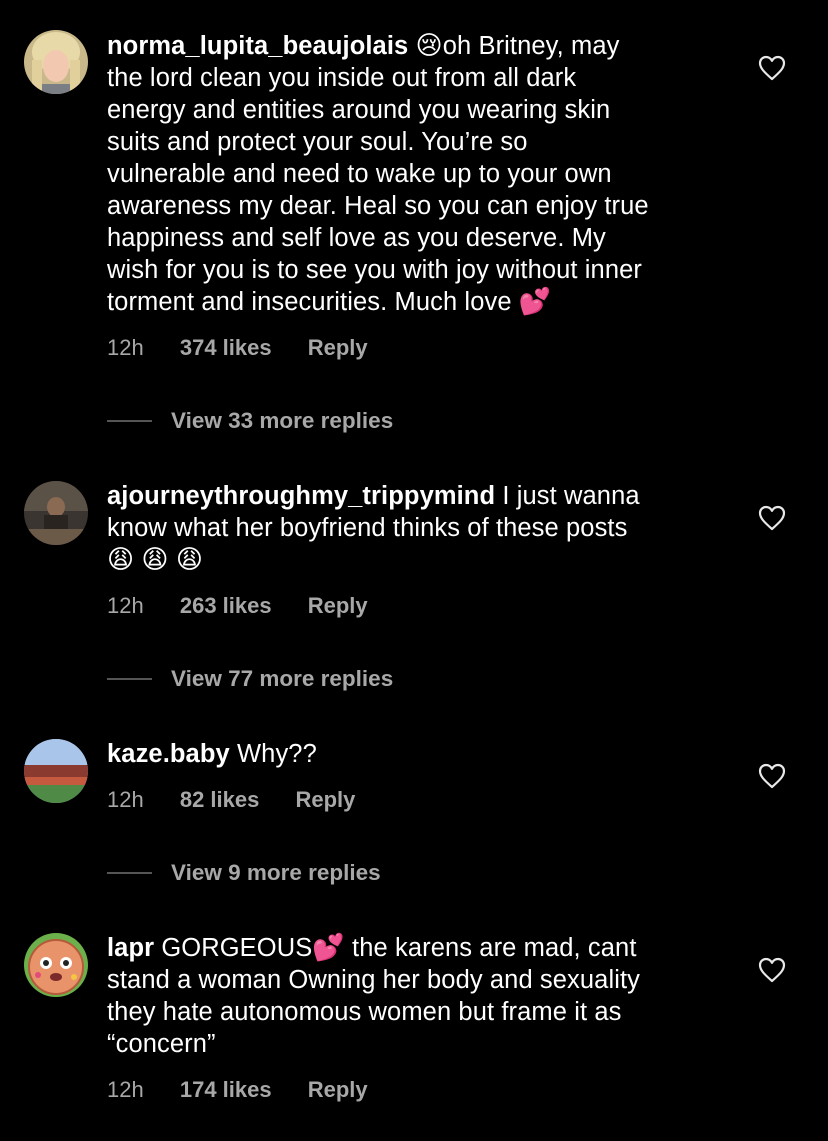 The width and height of the screenshot is (828, 1141). Describe the element at coordinates (282, 678) in the screenshot. I see `view-replies-label: View 77 more replies` at that location.